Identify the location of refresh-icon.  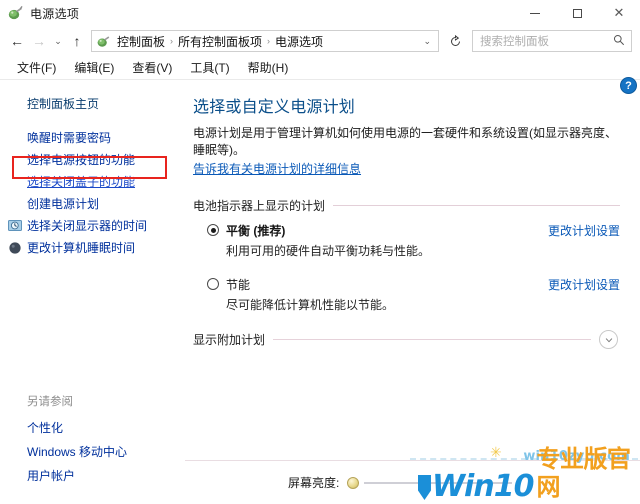
(455, 41).